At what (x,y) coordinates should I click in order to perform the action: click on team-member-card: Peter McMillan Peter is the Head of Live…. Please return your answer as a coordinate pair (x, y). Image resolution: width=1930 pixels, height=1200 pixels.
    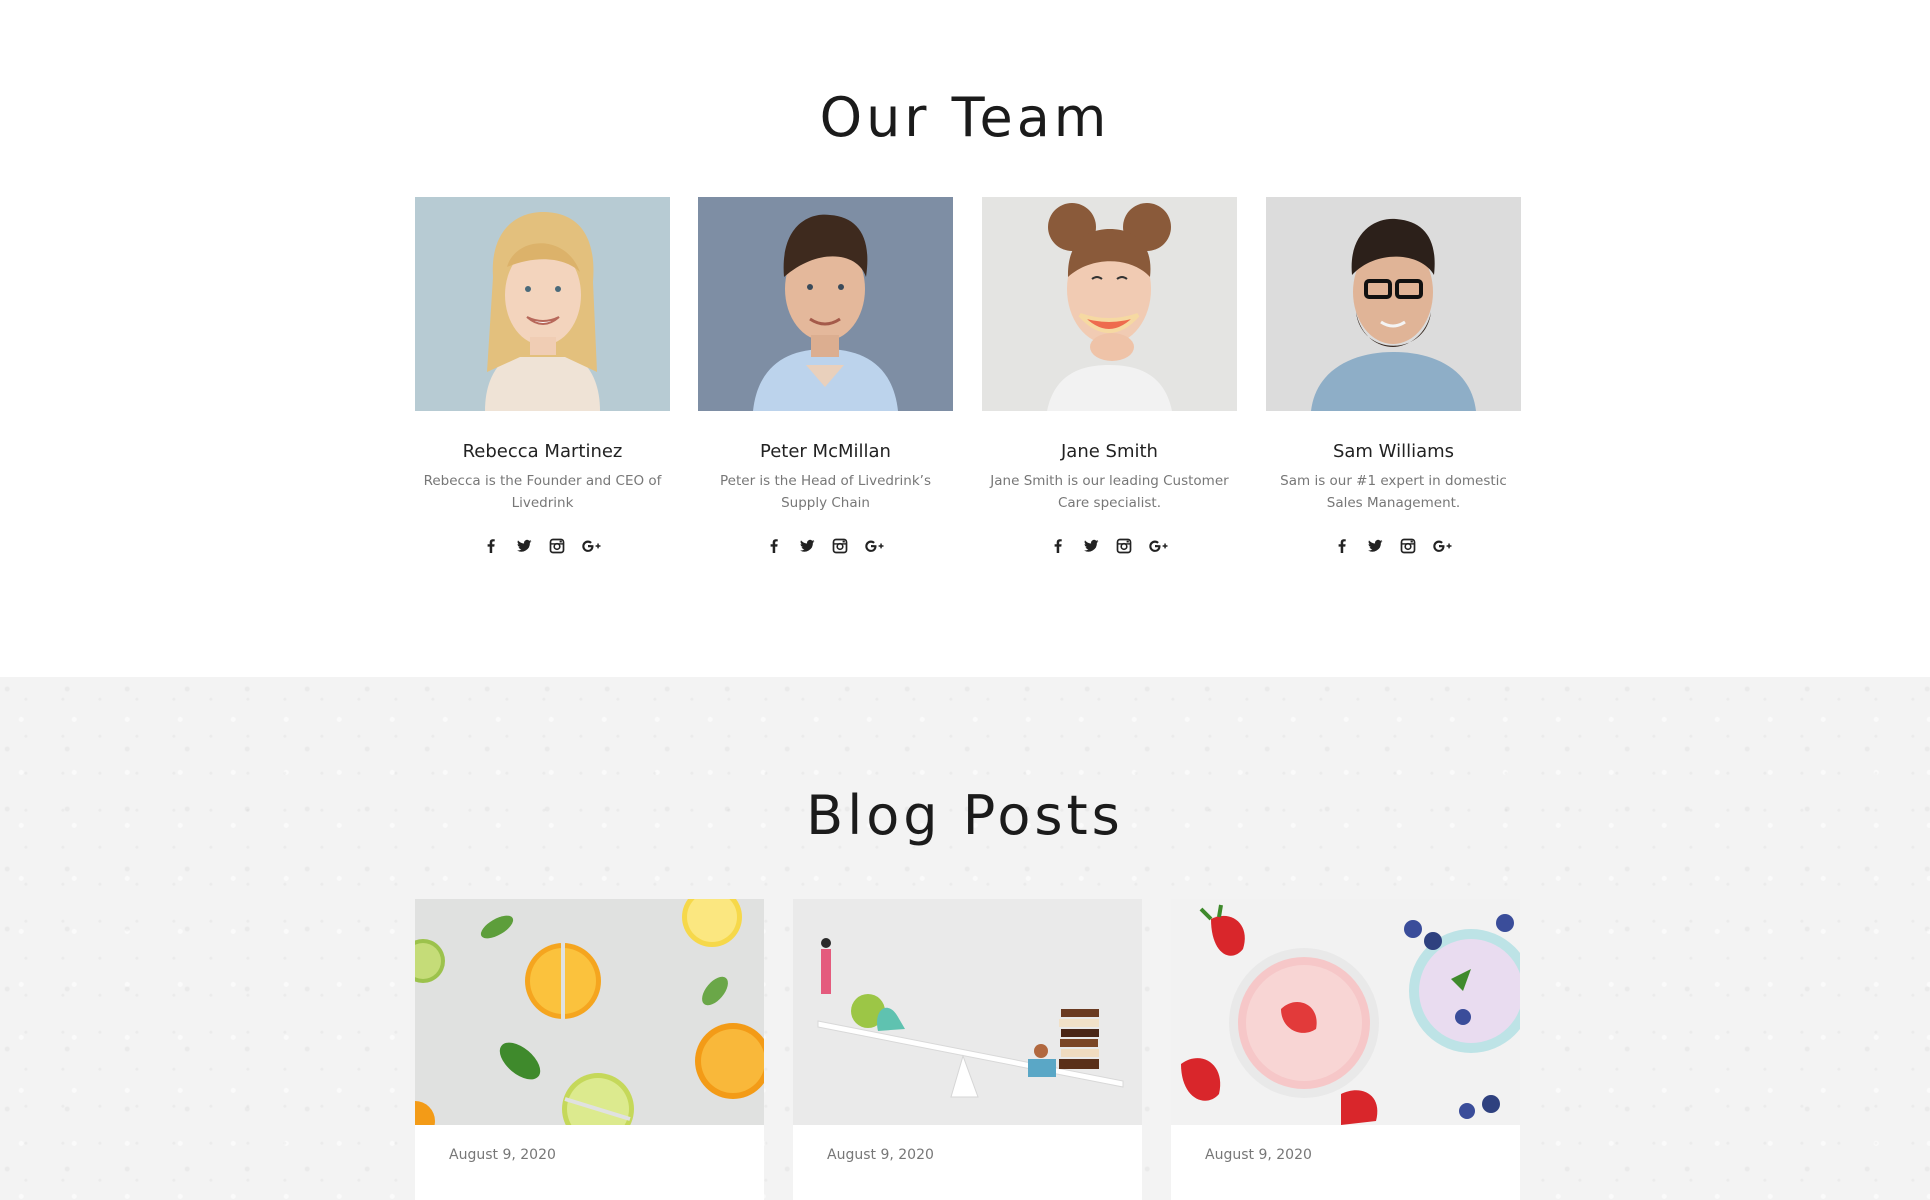
    Looking at the image, I should click on (825, 377).